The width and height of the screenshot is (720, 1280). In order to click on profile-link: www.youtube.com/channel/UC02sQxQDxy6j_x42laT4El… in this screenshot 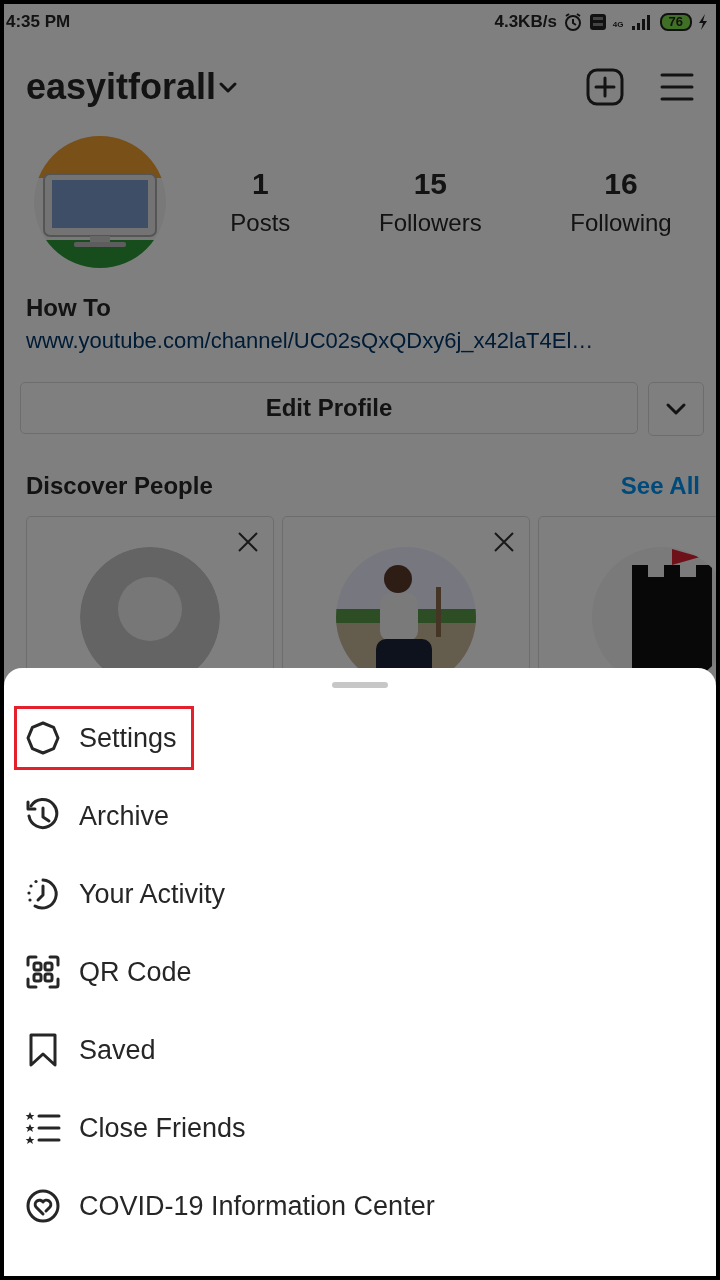, I will do `click(360, 338)`.